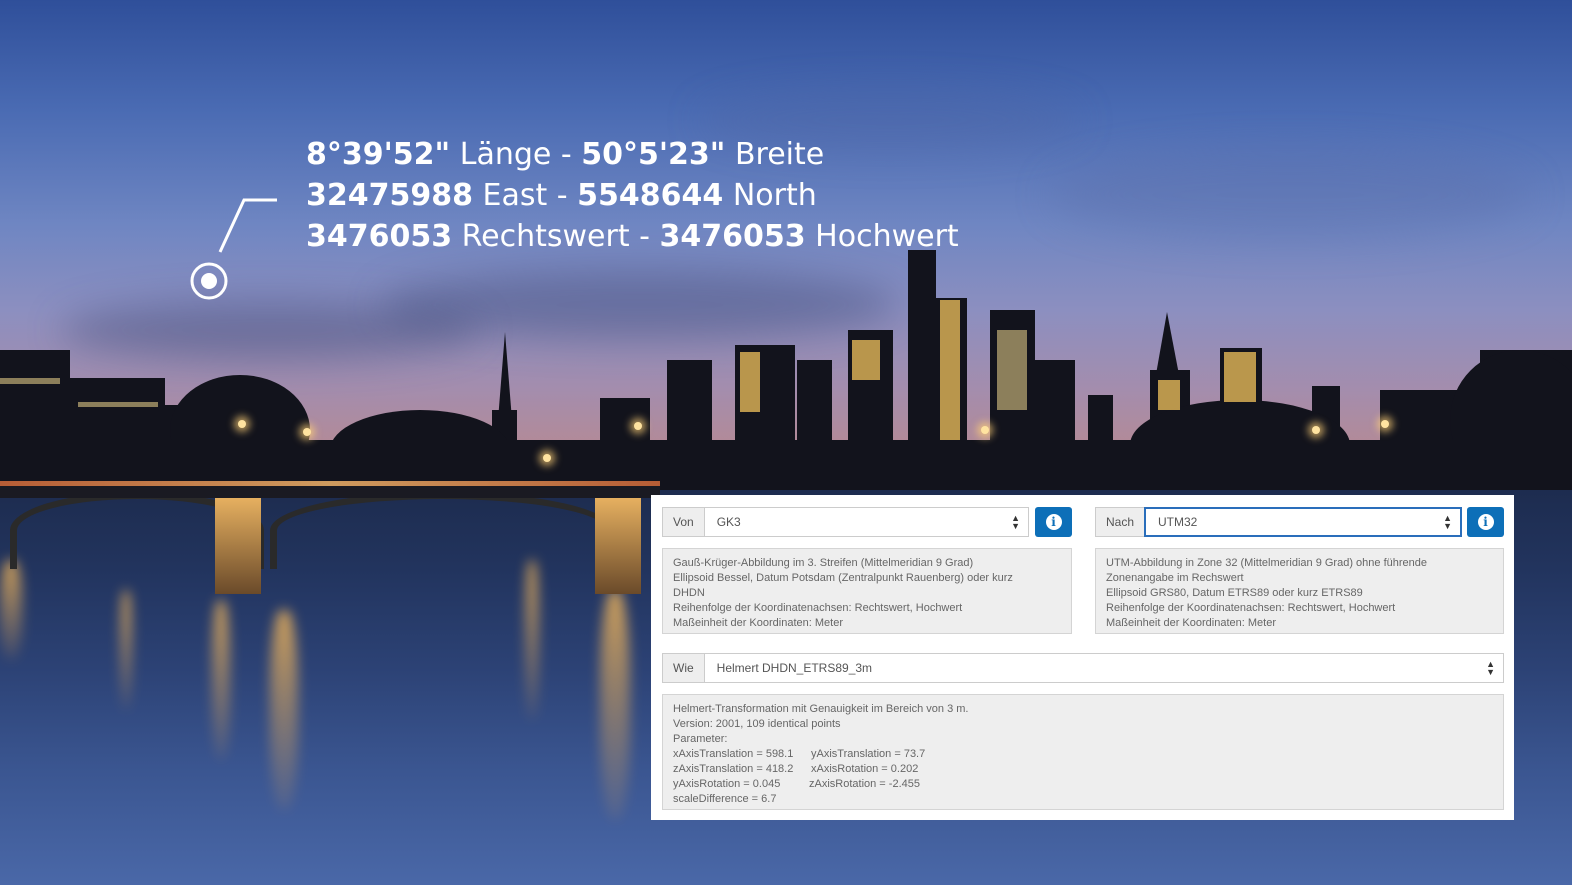  What do you see at coordinates (1303, 522) in the screenshot?
I see `to-select: UTM32 ▲ ▼` at bounding box center [1303, 522].